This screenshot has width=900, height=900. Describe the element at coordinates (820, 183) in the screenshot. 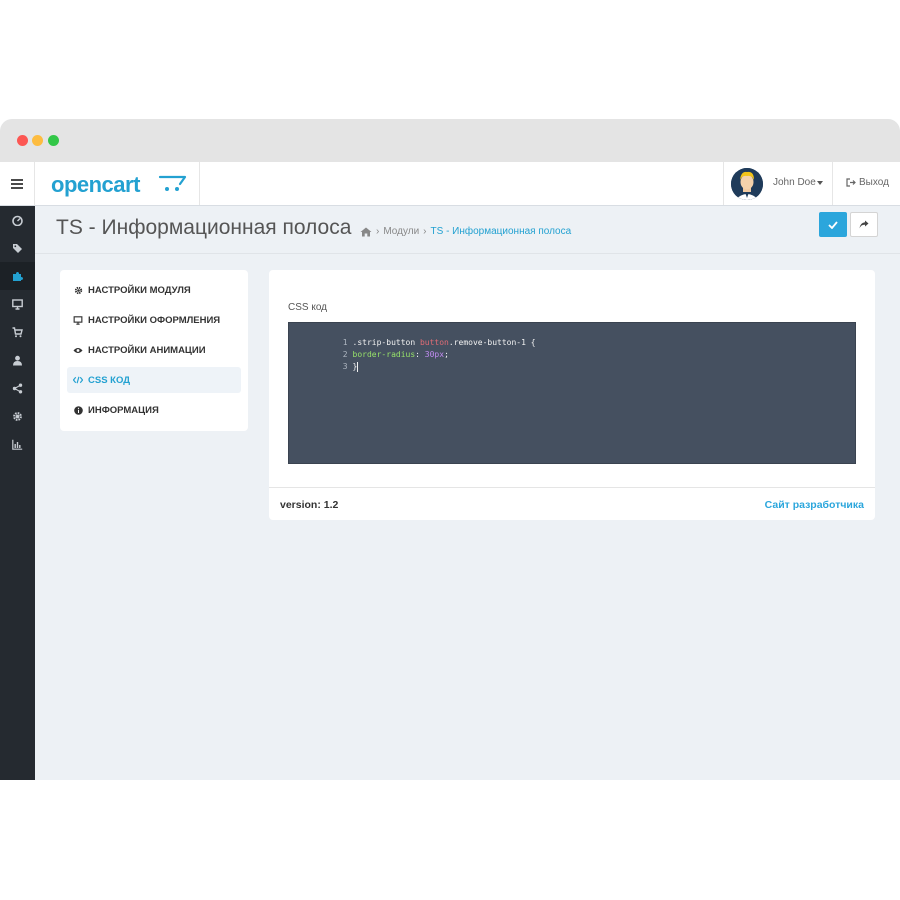

I see `caret-down-icon` at that location.